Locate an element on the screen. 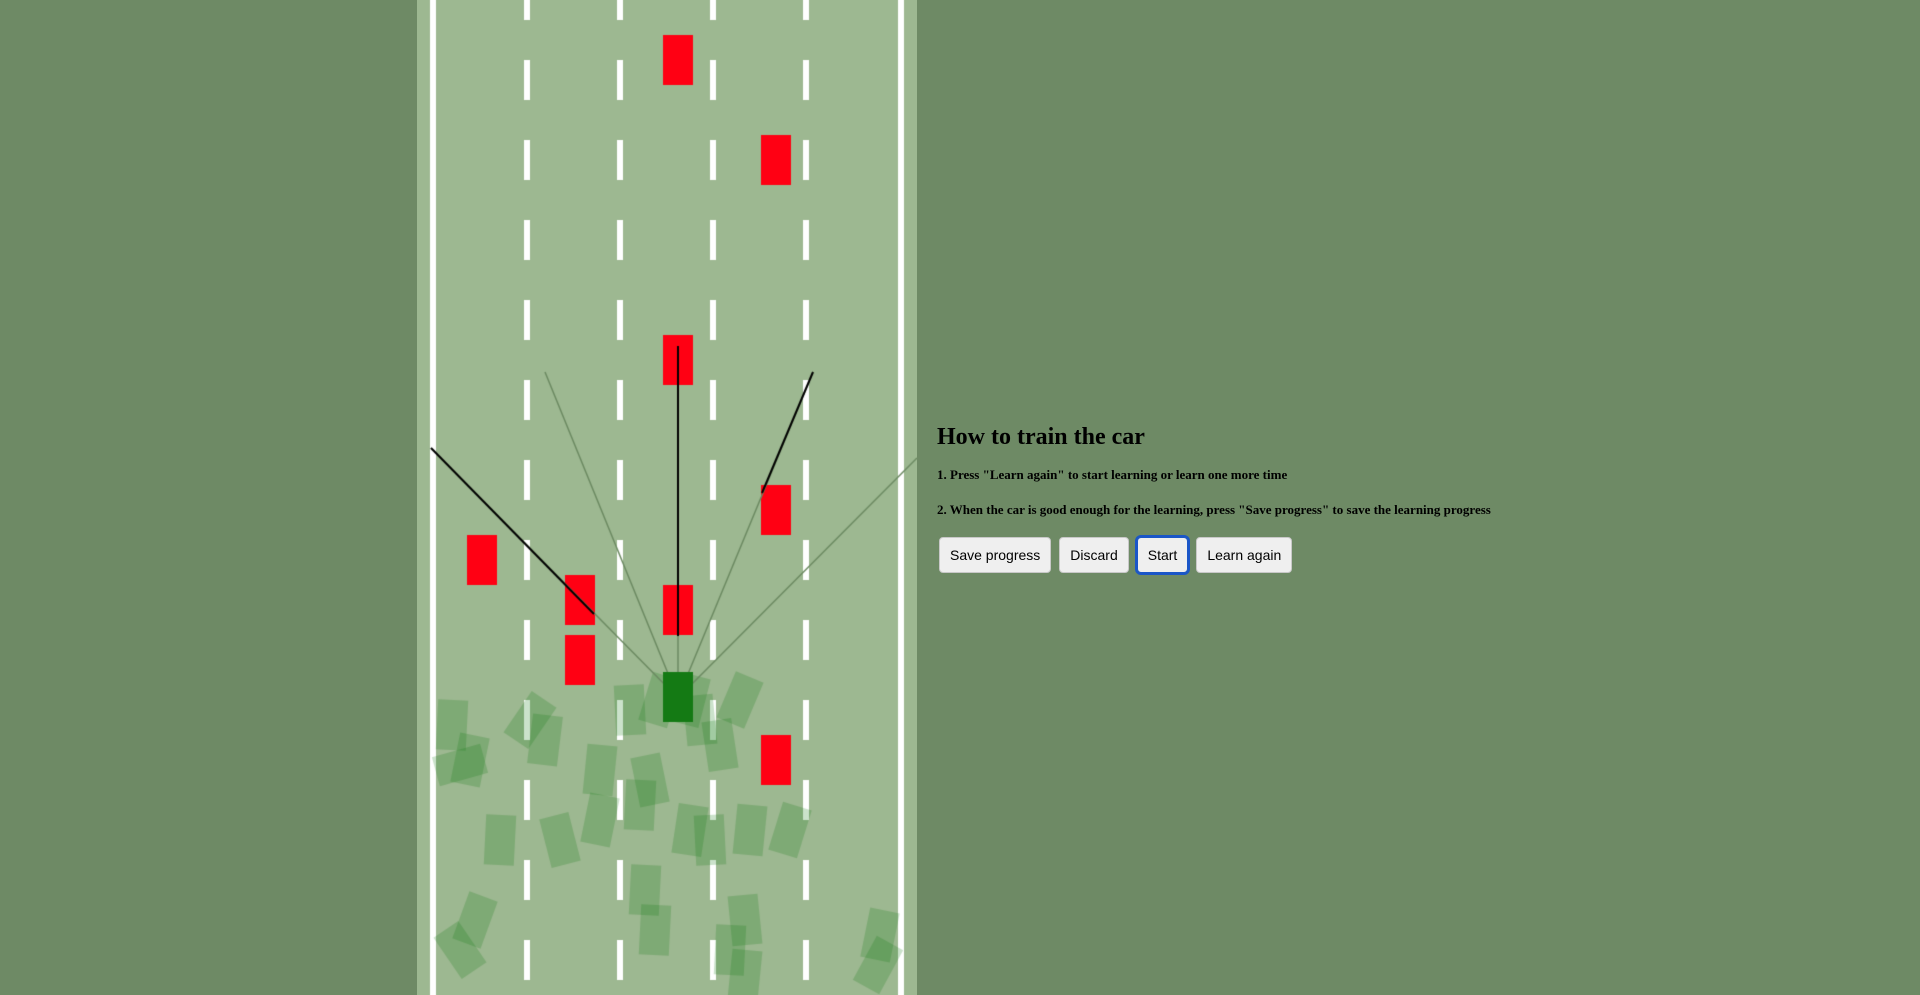 This screenshot has height=995, width=1920. save-progress-button: Save progress is located at coordinates (995, 555).